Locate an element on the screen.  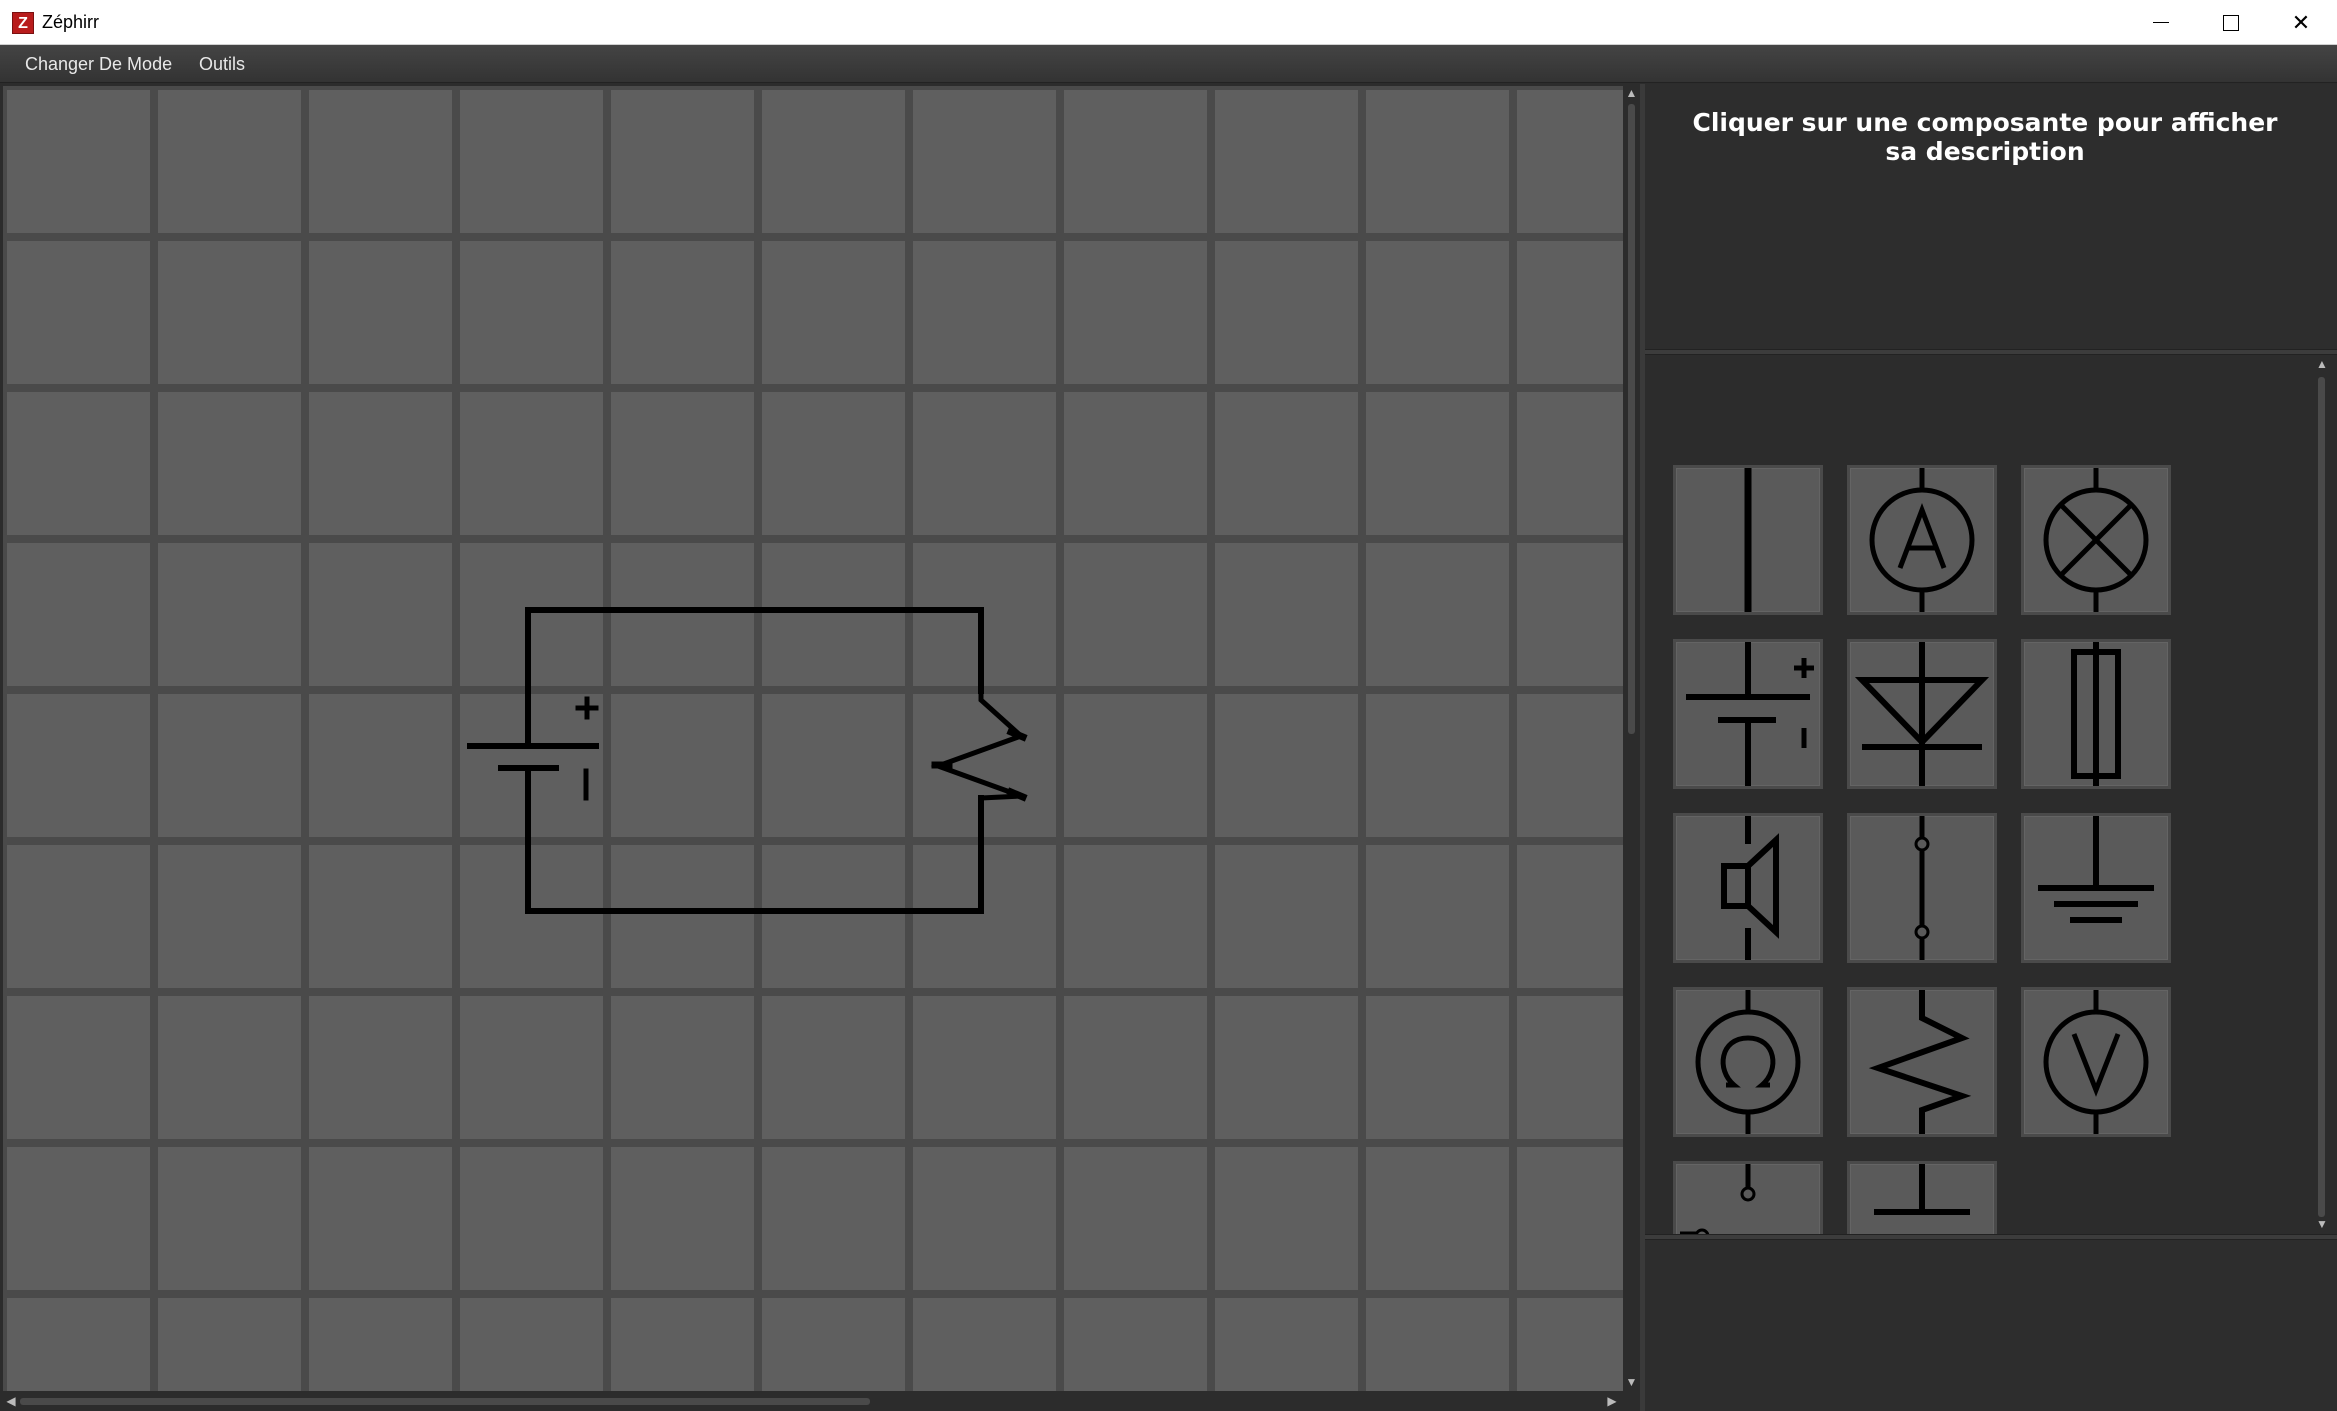
chevron-down-icon: ▼ is located at coordinates (2322, 1224).